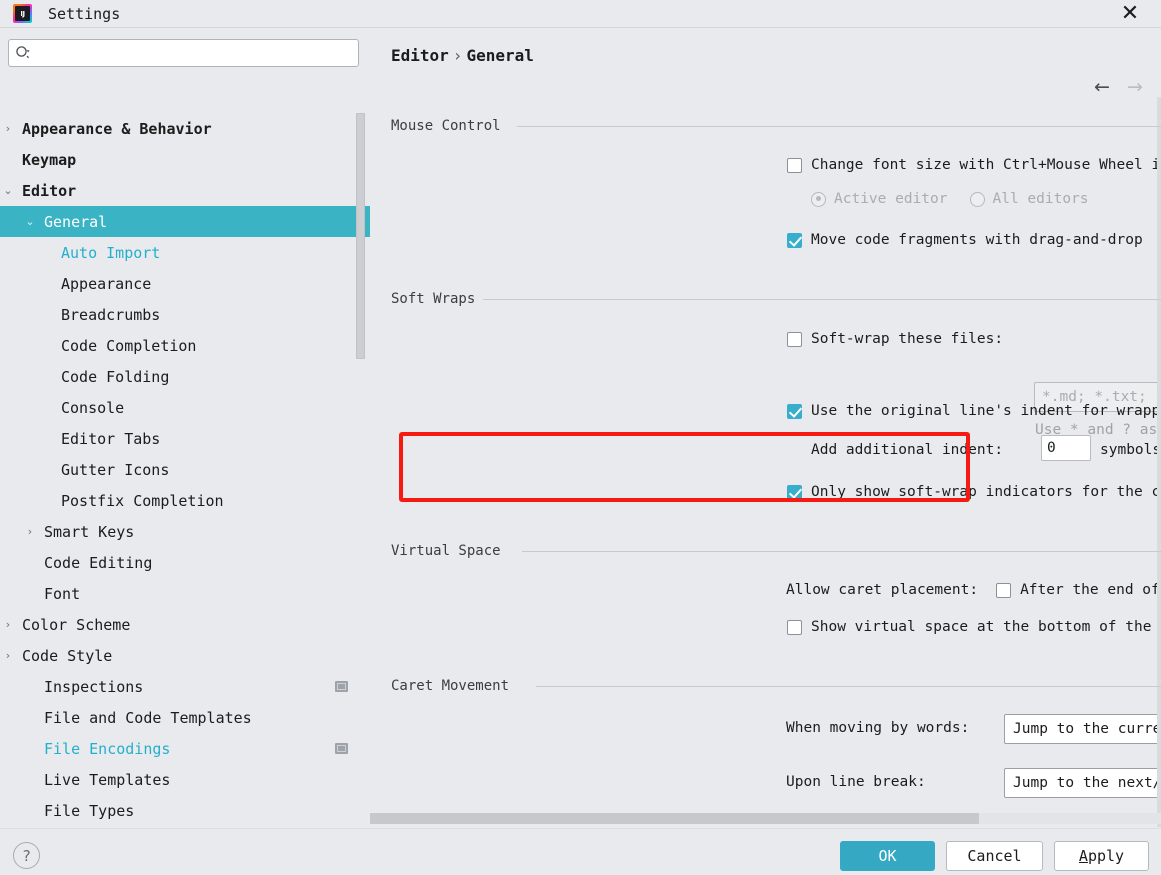 The width and height of the screenshot is (1161, 875). Describe the element at coordinates (1087, 729) in the screenshot. I see `moving-by-words-value: Jump to the current word boundaries` at that location.